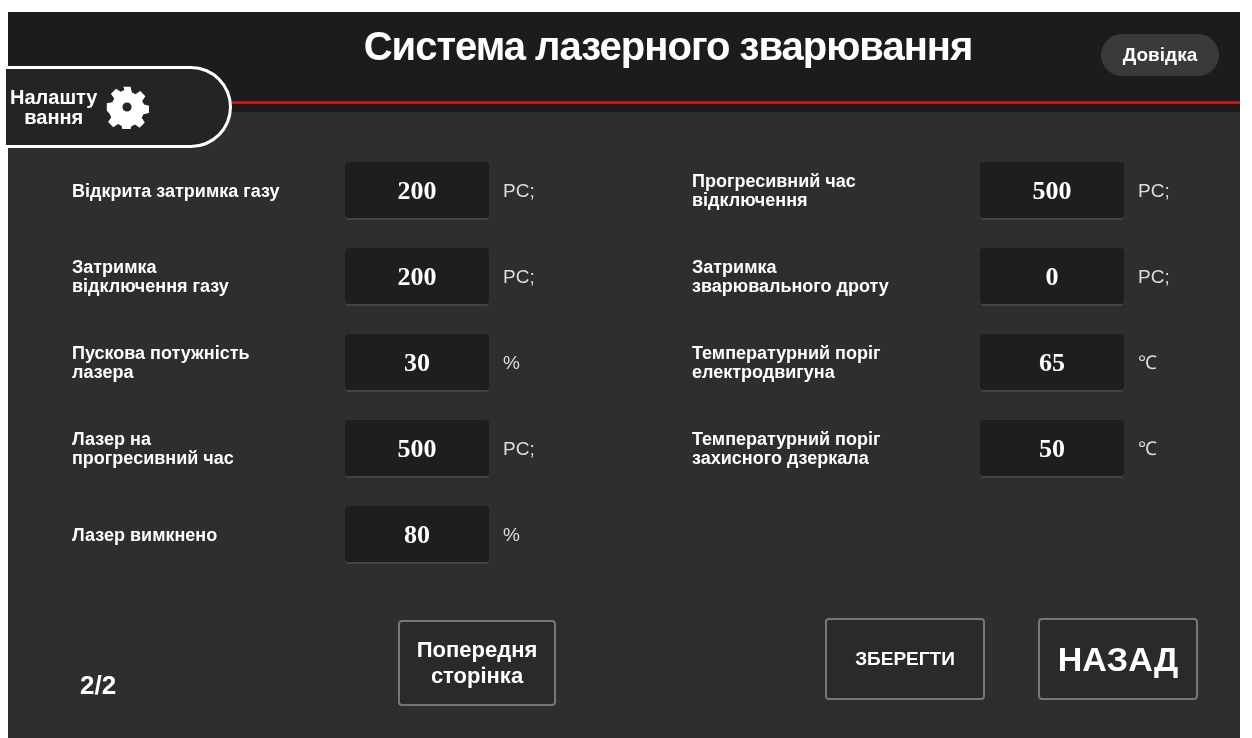 The height and width of the screenshot is (738, 1252). What do you see at coordinates (54, 107) in the screenshot?
I see `settings-label: Налашту вання` at bounding box center [54, 107].